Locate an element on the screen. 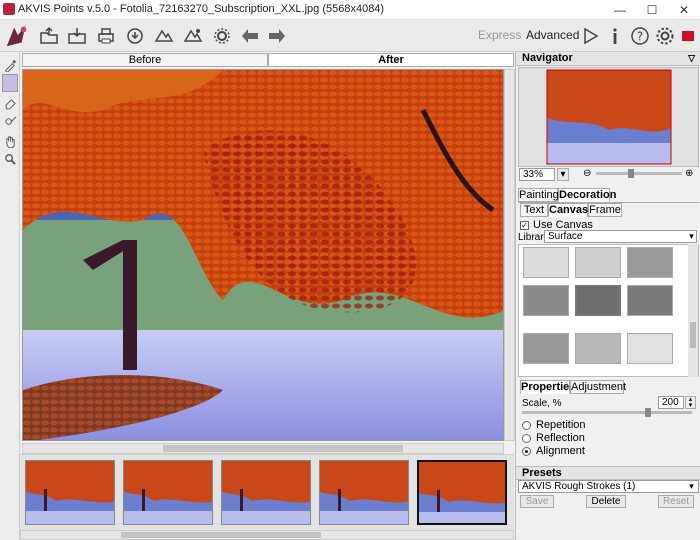 The height and width of the screenshot is (540, 700). radio-dot-selected is located at coordinates (526, 451).